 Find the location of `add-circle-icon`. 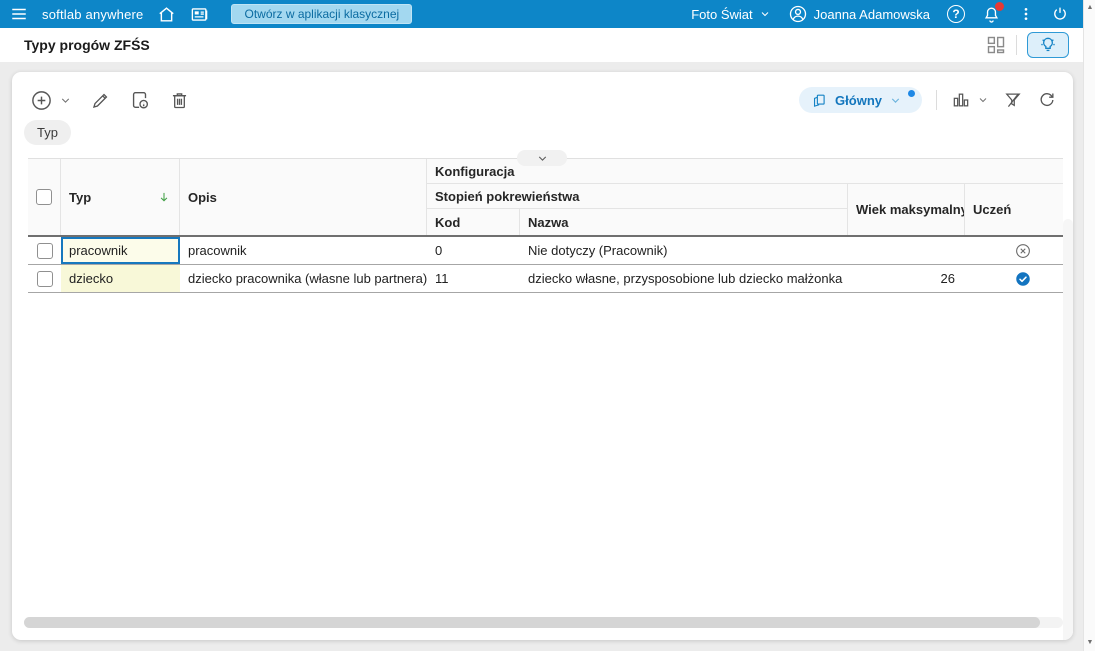

add-circle-icon is located at coordinates (41, 100).